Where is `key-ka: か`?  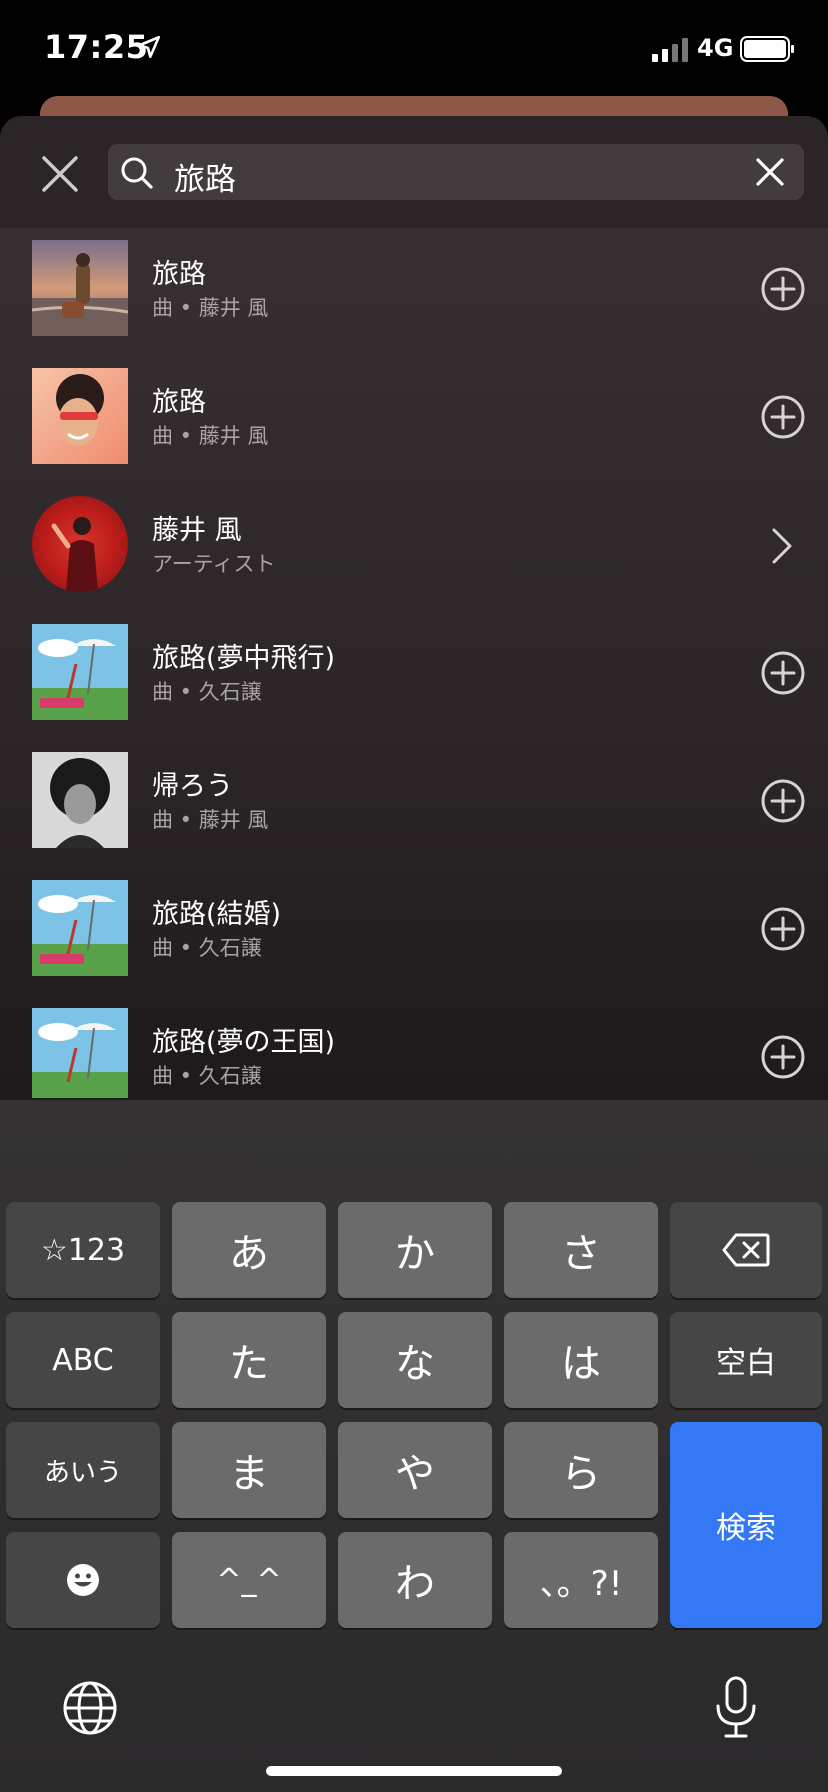
key-ka: か is located at coordinates (415, 1250).